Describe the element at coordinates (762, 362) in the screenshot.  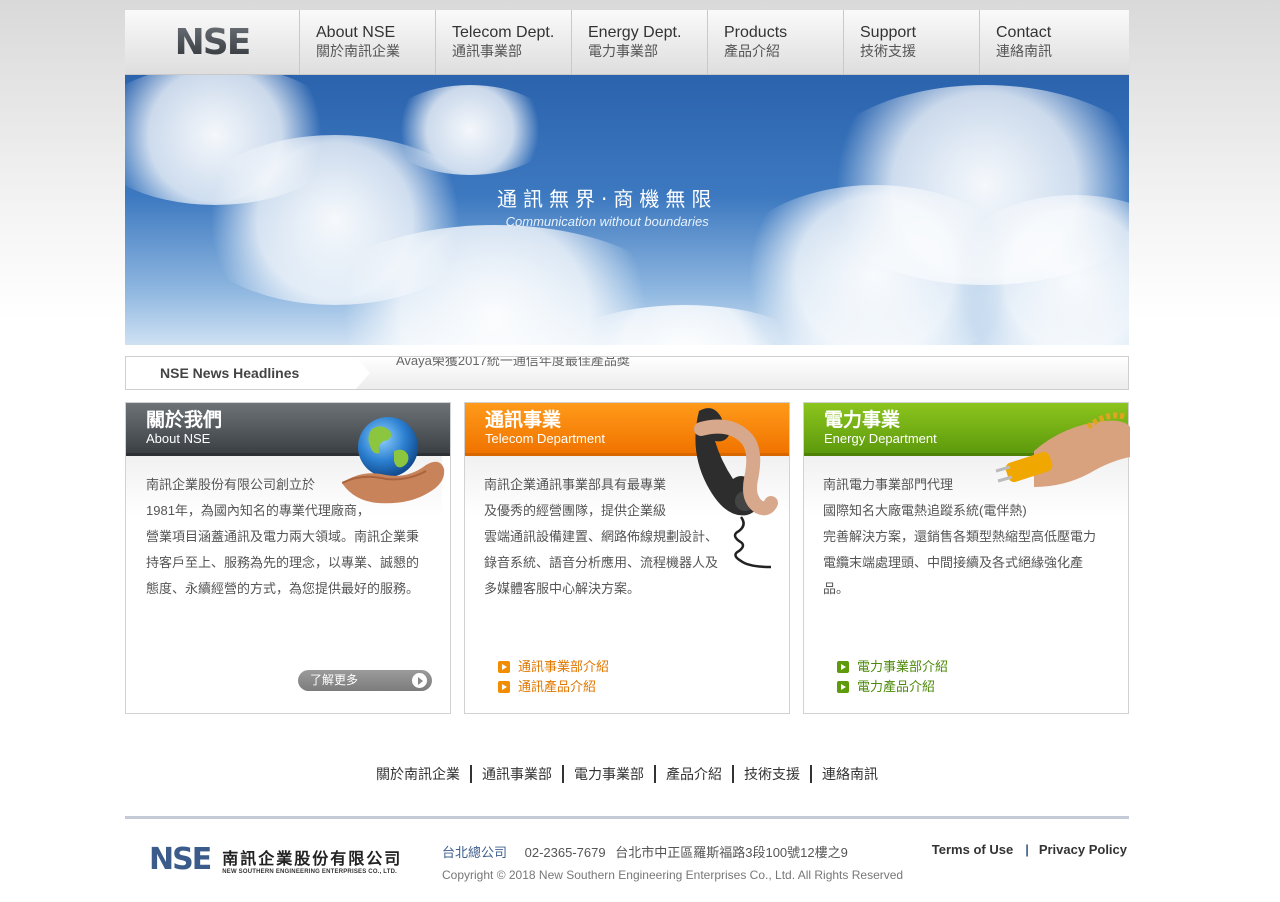
I see `news-headline: Avaya榮獲2017統一通信年度最佳產品獎` at that location.